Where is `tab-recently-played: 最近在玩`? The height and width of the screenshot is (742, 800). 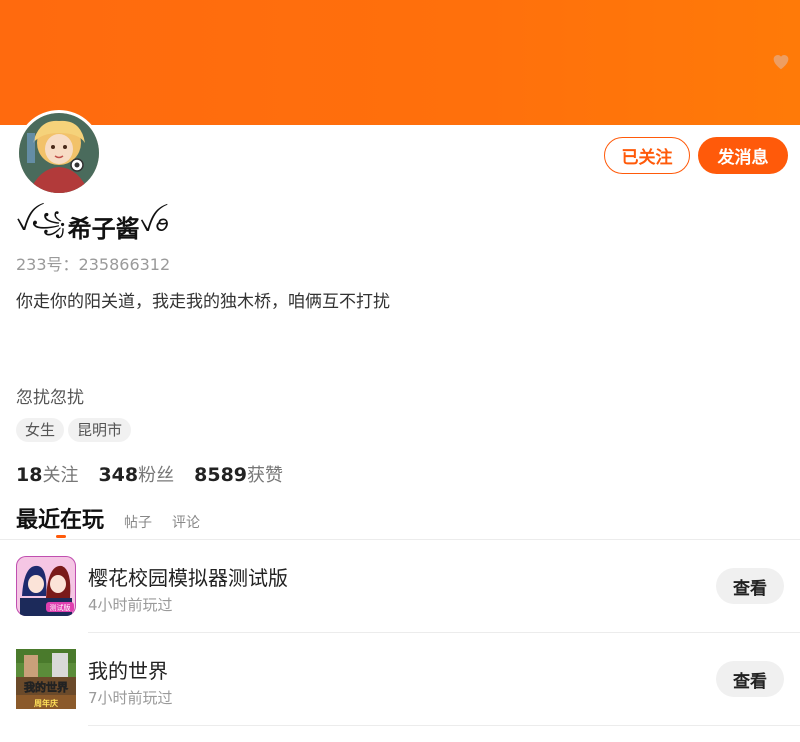 tab-recently-played: 最近在玩 is located at coordinates (60, 518).